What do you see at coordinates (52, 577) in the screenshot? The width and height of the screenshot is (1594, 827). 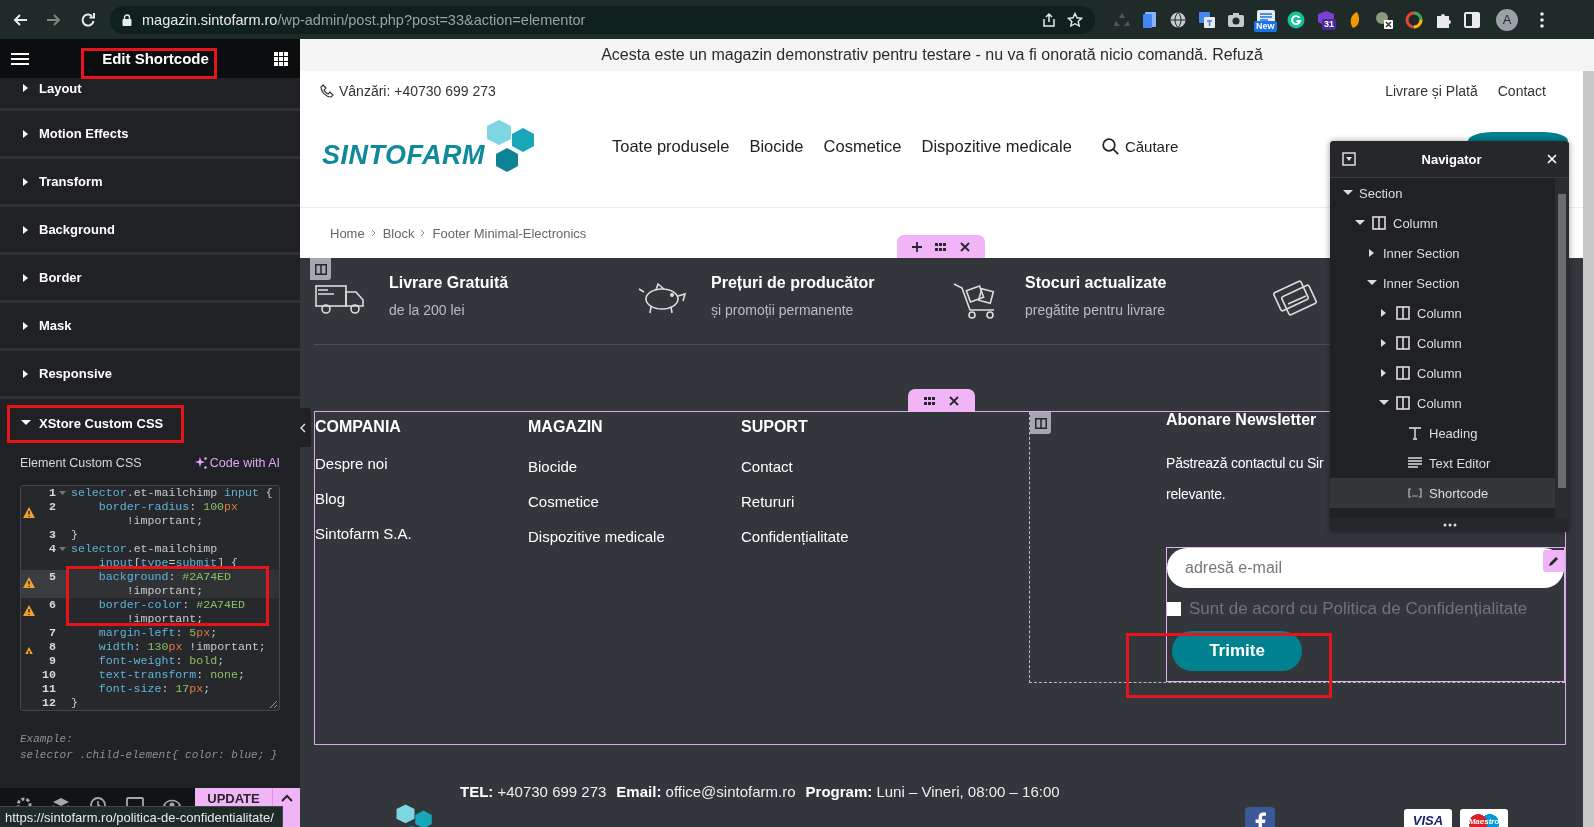 I see `line-number: 5` at bounding box center [52, 577].